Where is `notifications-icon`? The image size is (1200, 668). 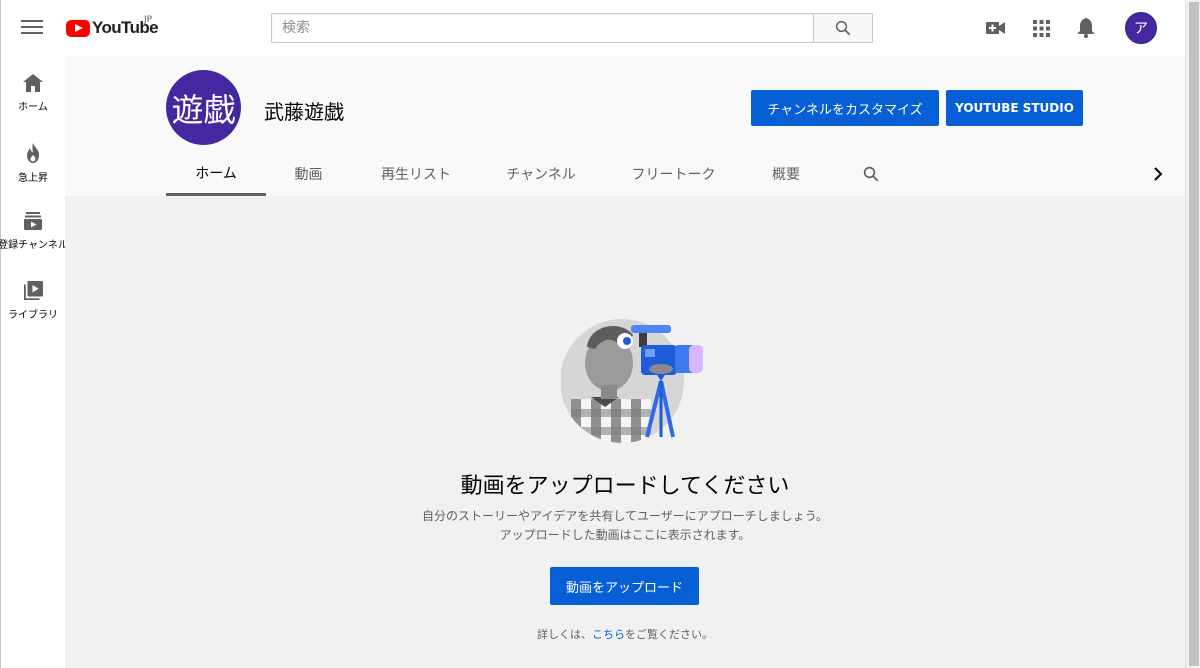 notifications-icon is located at coordinates (1086, 28).